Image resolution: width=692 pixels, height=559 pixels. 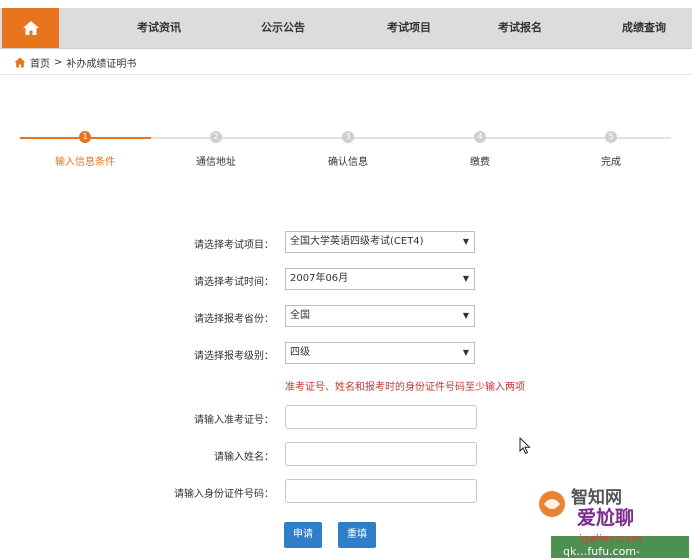 I want to click on exam-time-label: 请选择考试时间：, so click(x=234, y=282).